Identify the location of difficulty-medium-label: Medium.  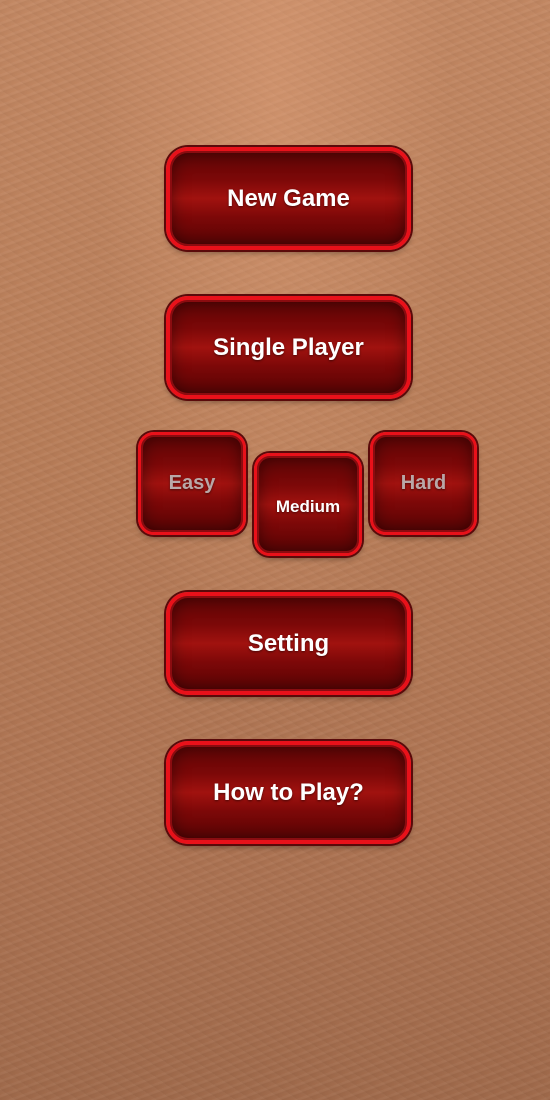
(308, 506).